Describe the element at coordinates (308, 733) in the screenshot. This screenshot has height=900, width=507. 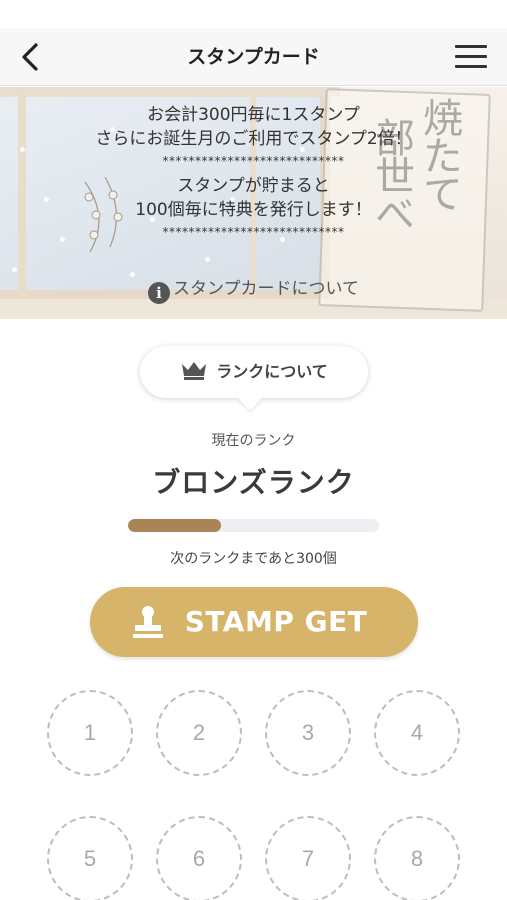
I see `stamp-slot: 3` at that location.